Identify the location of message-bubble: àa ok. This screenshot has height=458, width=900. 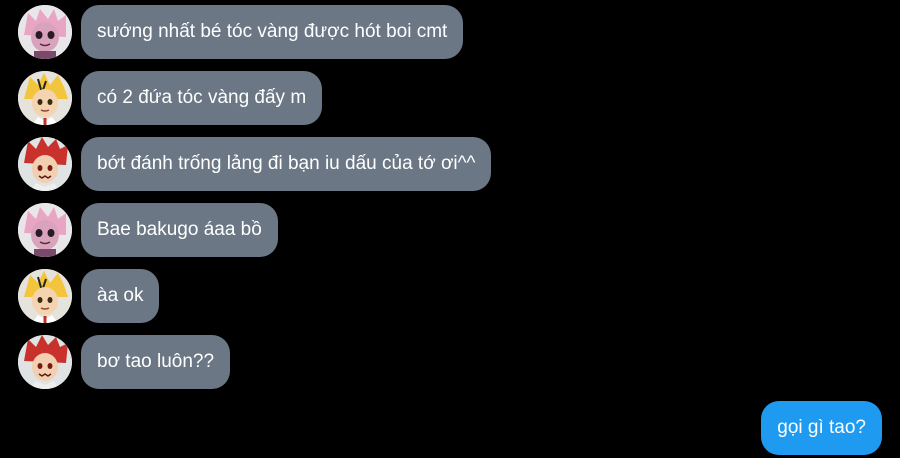
(120, 296).